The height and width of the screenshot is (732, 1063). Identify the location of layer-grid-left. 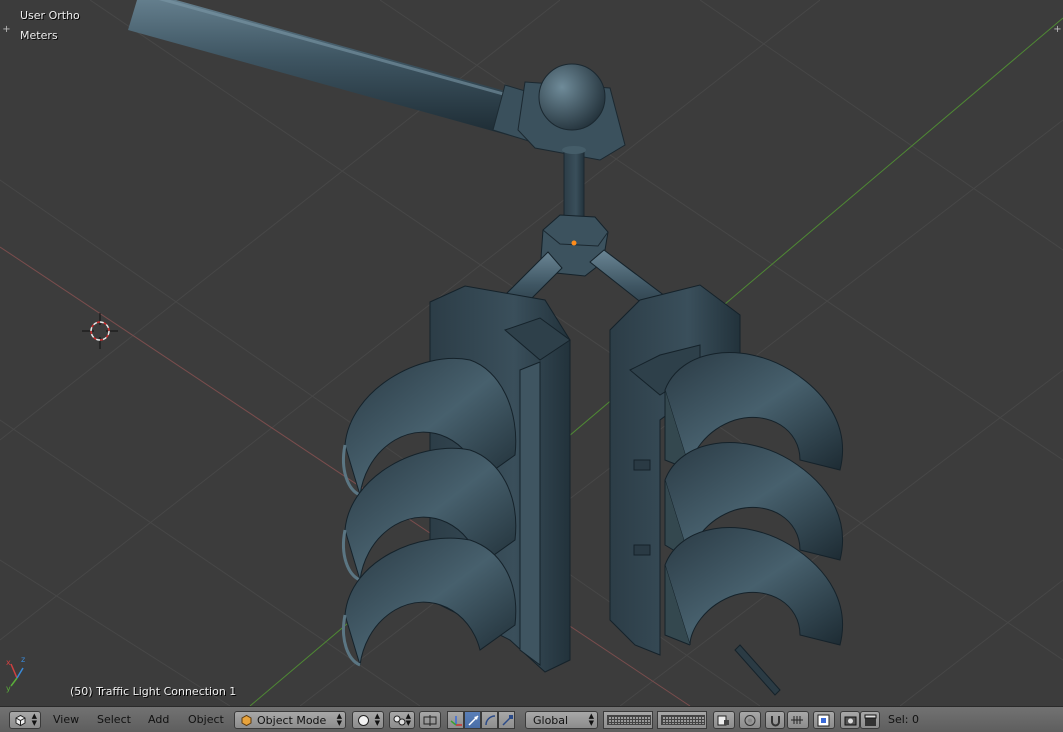
(628, 720).